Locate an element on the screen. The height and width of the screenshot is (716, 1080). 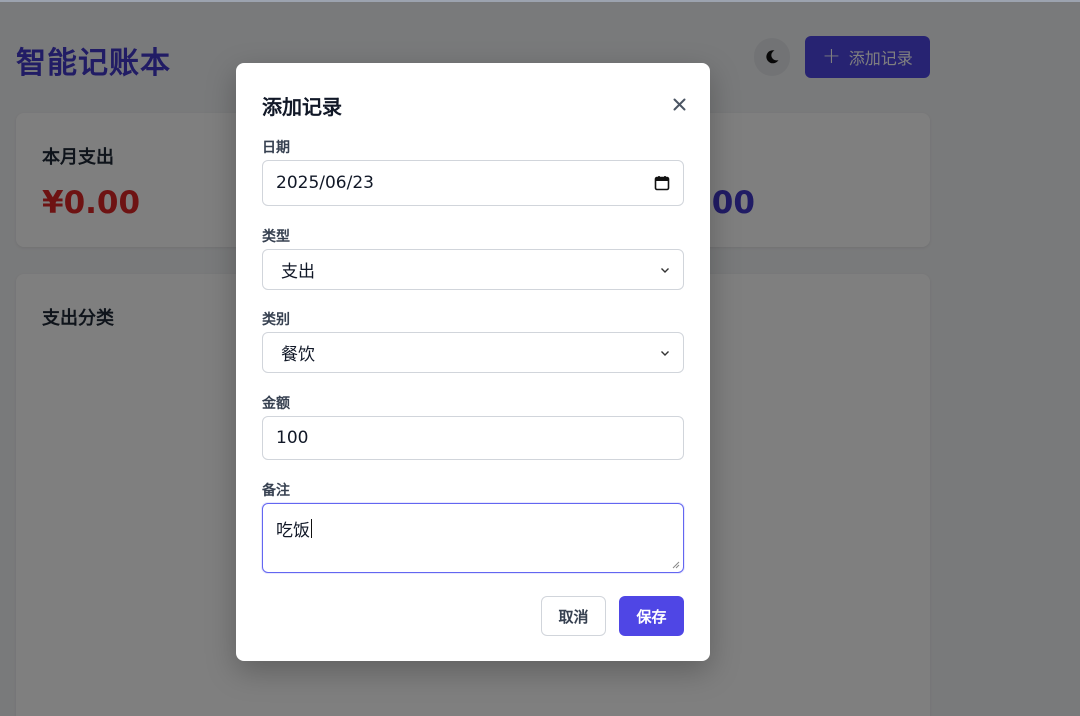
calendar-icon is located at coordinates (662, 183).